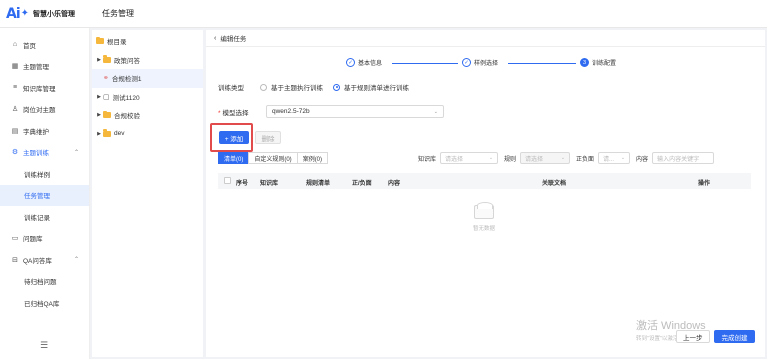  I want to click on tree-node-label: 合规检测1, so click(126, 80).